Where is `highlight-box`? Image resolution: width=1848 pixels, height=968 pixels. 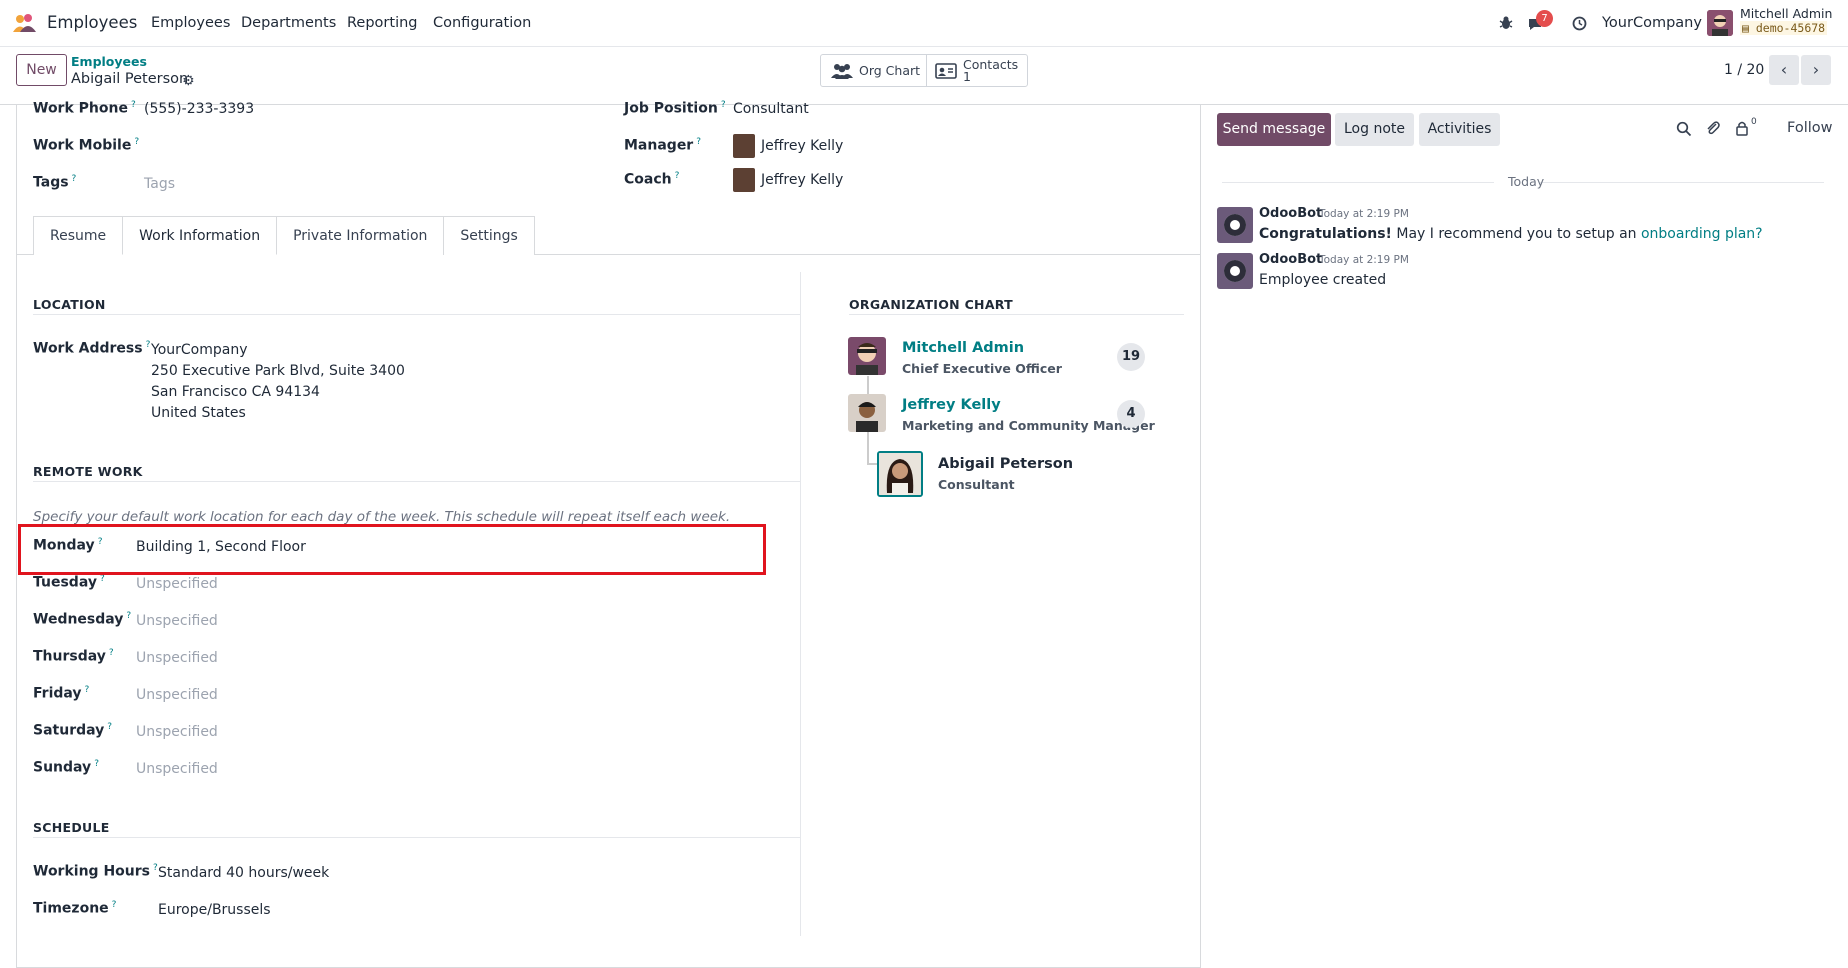 highlight-box is located at coordinates (392, 549).